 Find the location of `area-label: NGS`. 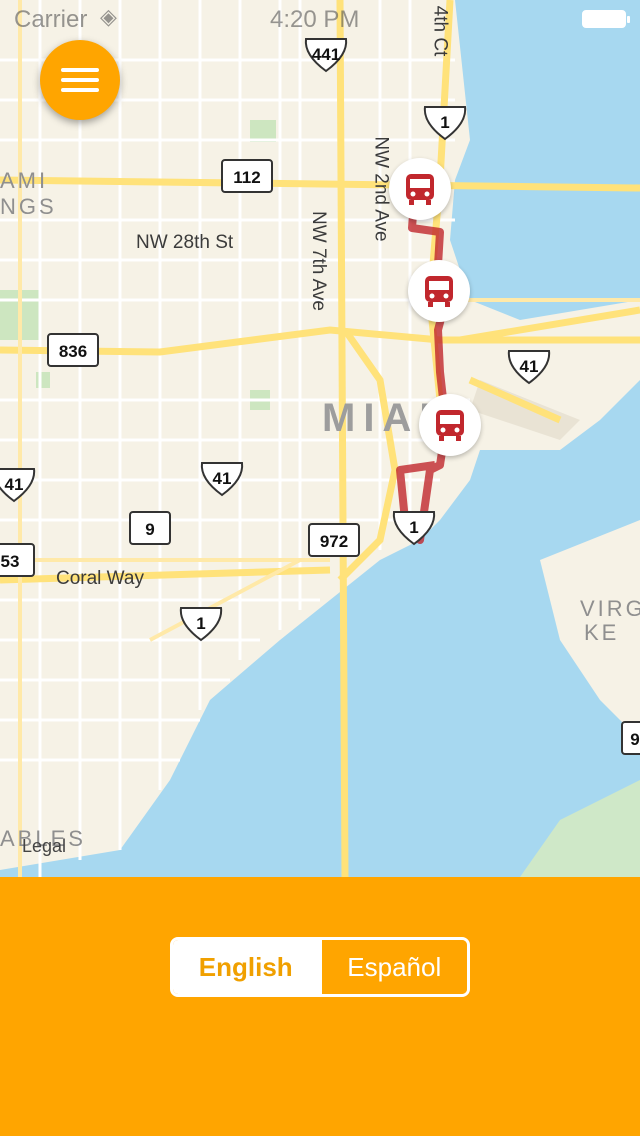

area-label: NGS is located at coordinates (28, 206).